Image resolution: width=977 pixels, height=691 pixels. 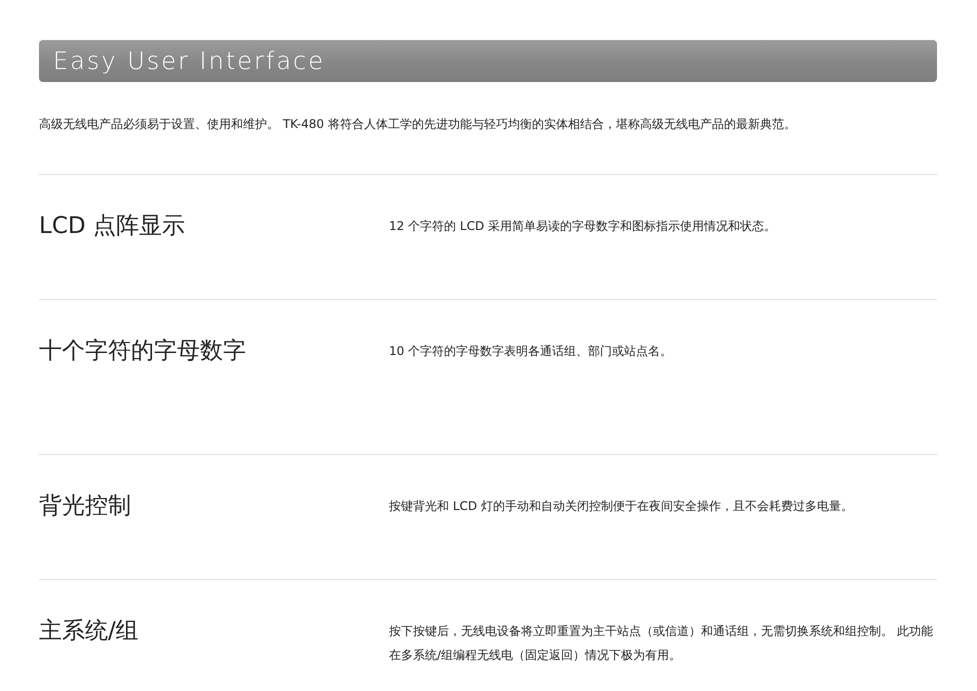 What do you see at coordinates (143, 352) in the screenshot?
I see `feature-title: 十个字符的字母数字` at bounding box center [143, 352].